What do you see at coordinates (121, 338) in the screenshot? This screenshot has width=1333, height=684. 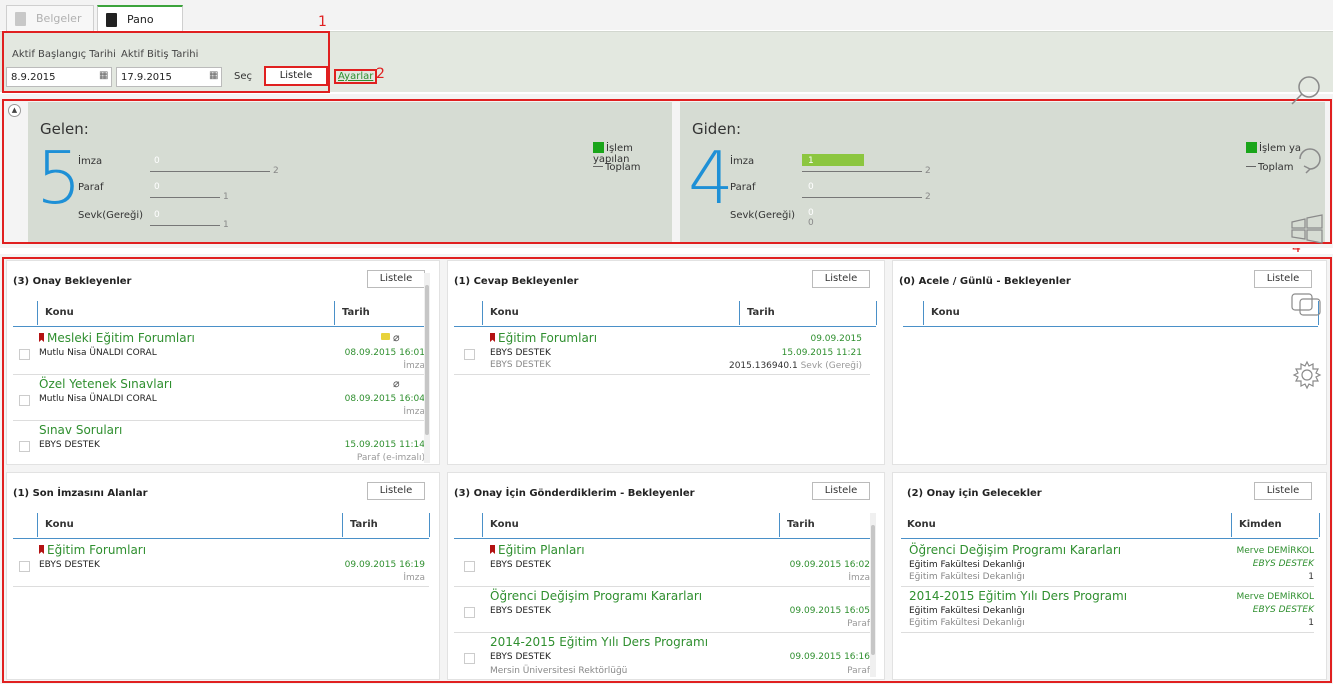 I see `row-subject: Mesleki Eğitim Forumları` at bounding box center [121, 338].